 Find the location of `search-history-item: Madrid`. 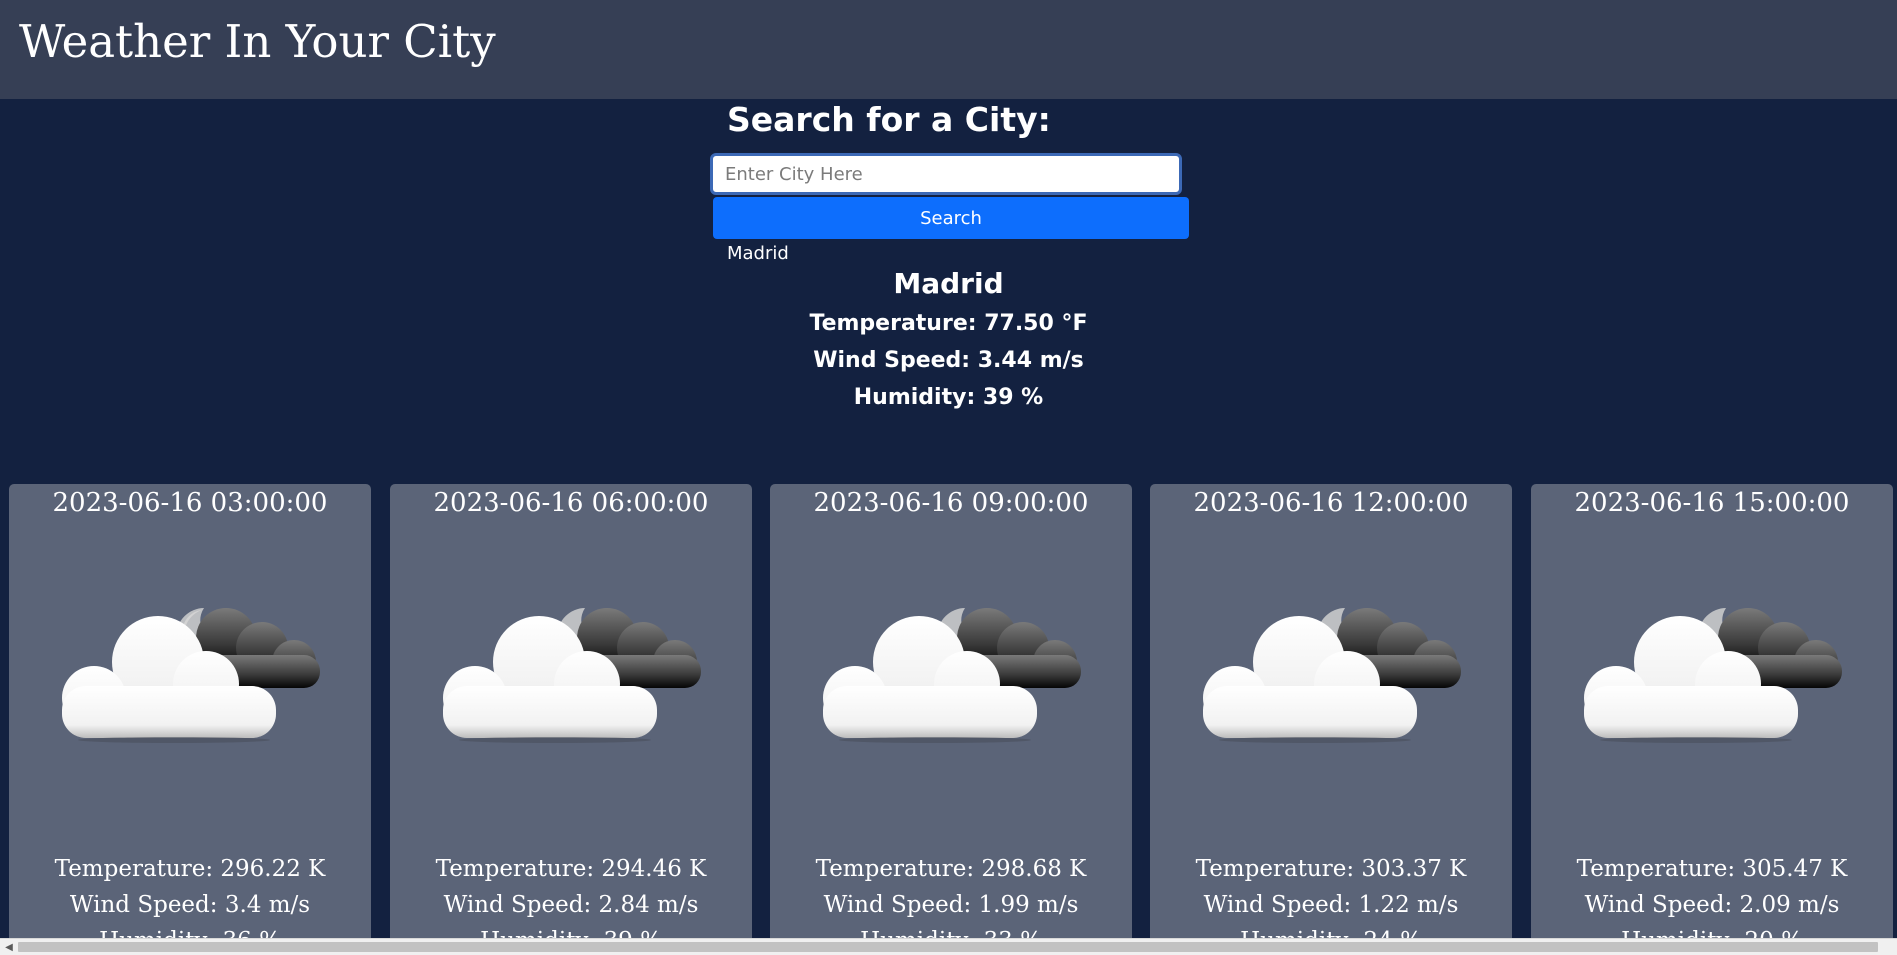

search-history-item: Madrid is located at coordinates (758, 253).